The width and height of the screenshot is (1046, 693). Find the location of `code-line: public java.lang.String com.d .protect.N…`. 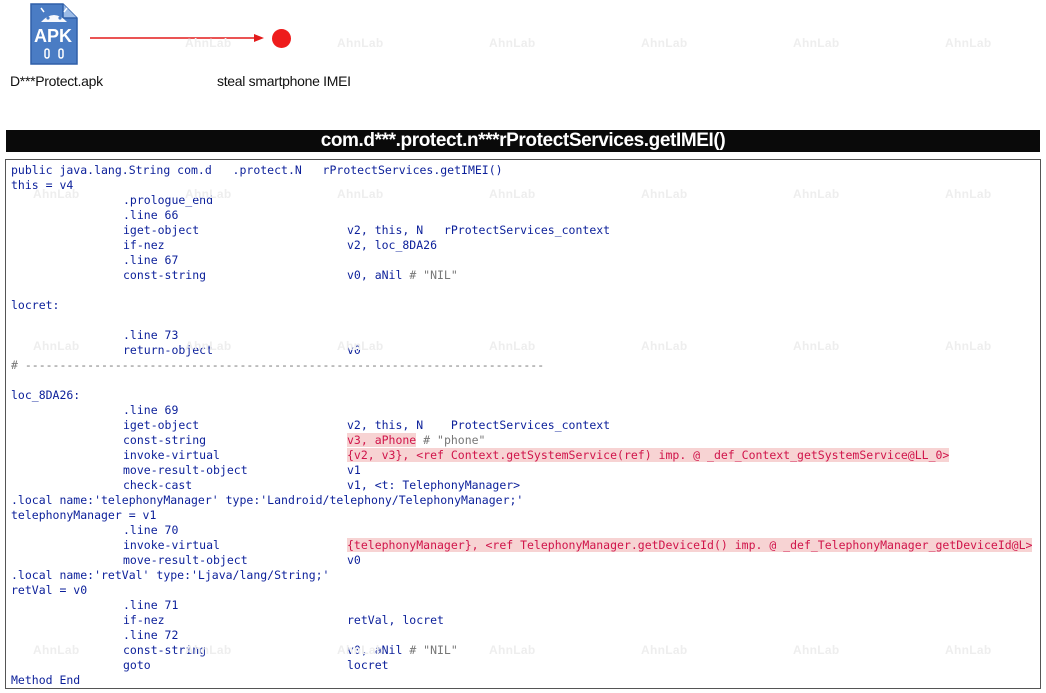

code-line: public java.lang.String com.d .protect.N… is located at coordinates (524, 170).